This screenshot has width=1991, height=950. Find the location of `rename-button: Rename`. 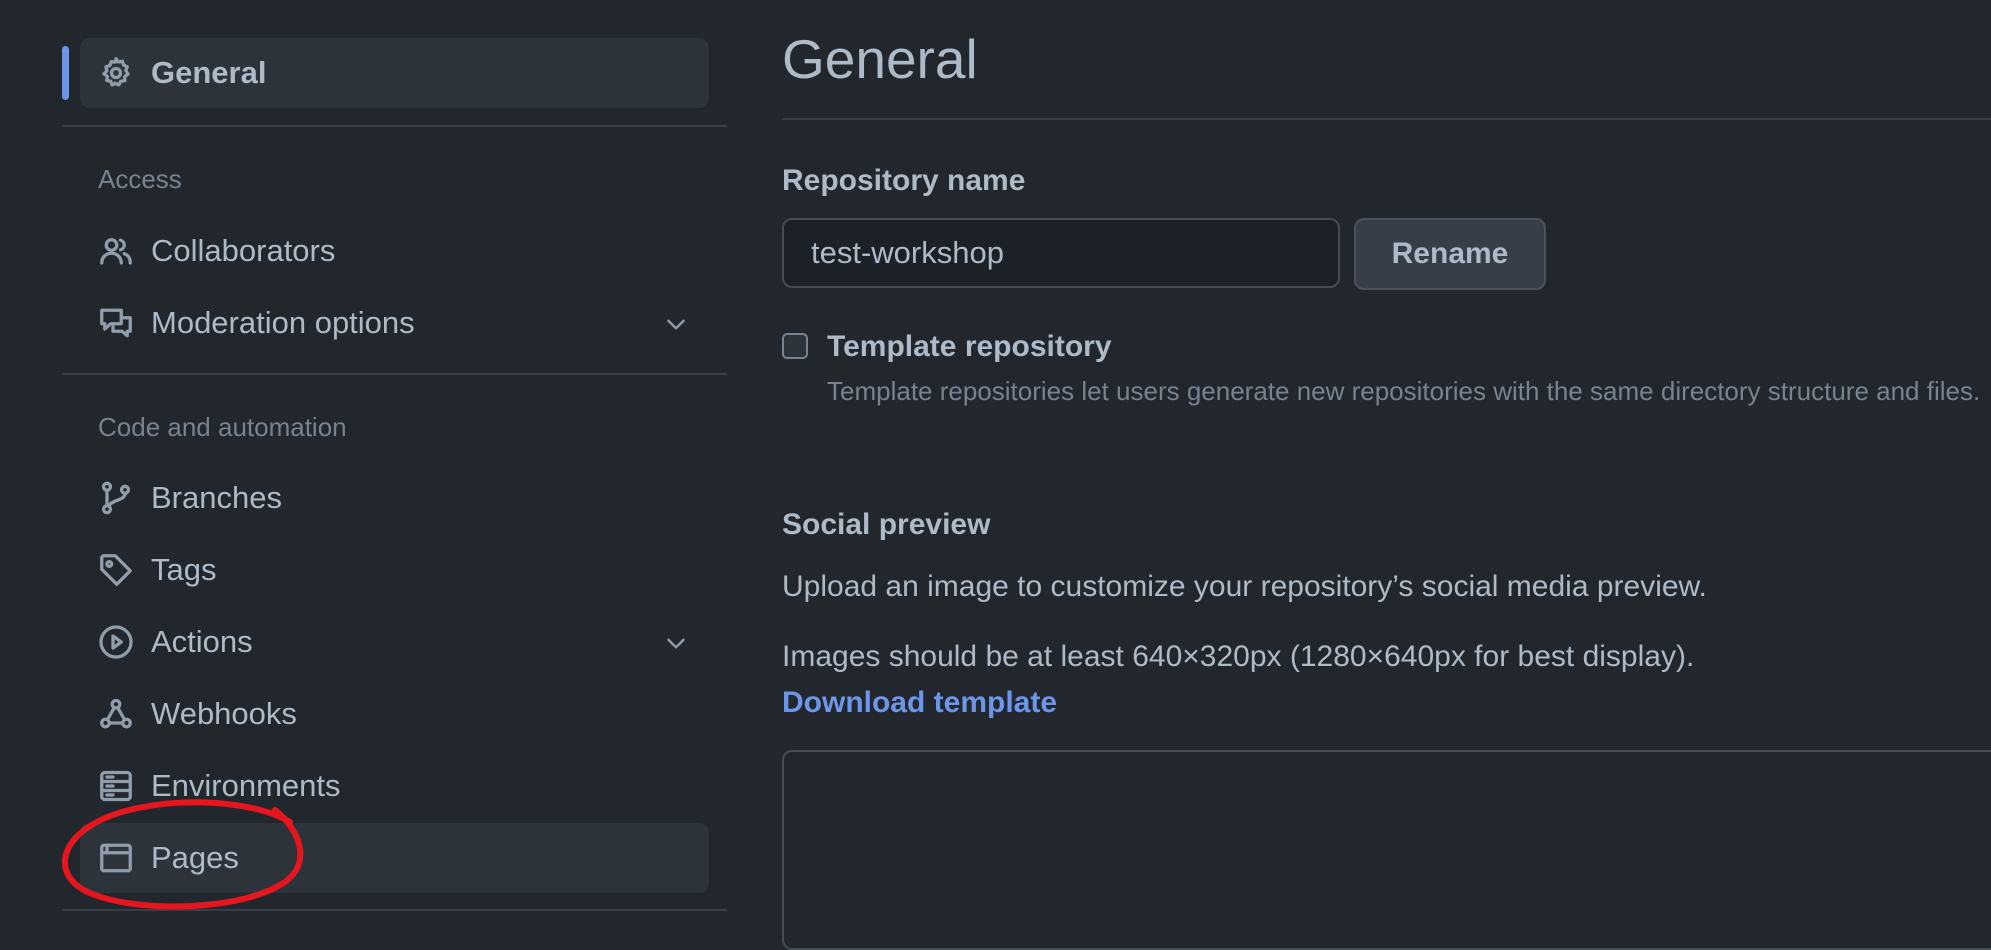

rename-button: Rename is located at coordinates (1450, 254).